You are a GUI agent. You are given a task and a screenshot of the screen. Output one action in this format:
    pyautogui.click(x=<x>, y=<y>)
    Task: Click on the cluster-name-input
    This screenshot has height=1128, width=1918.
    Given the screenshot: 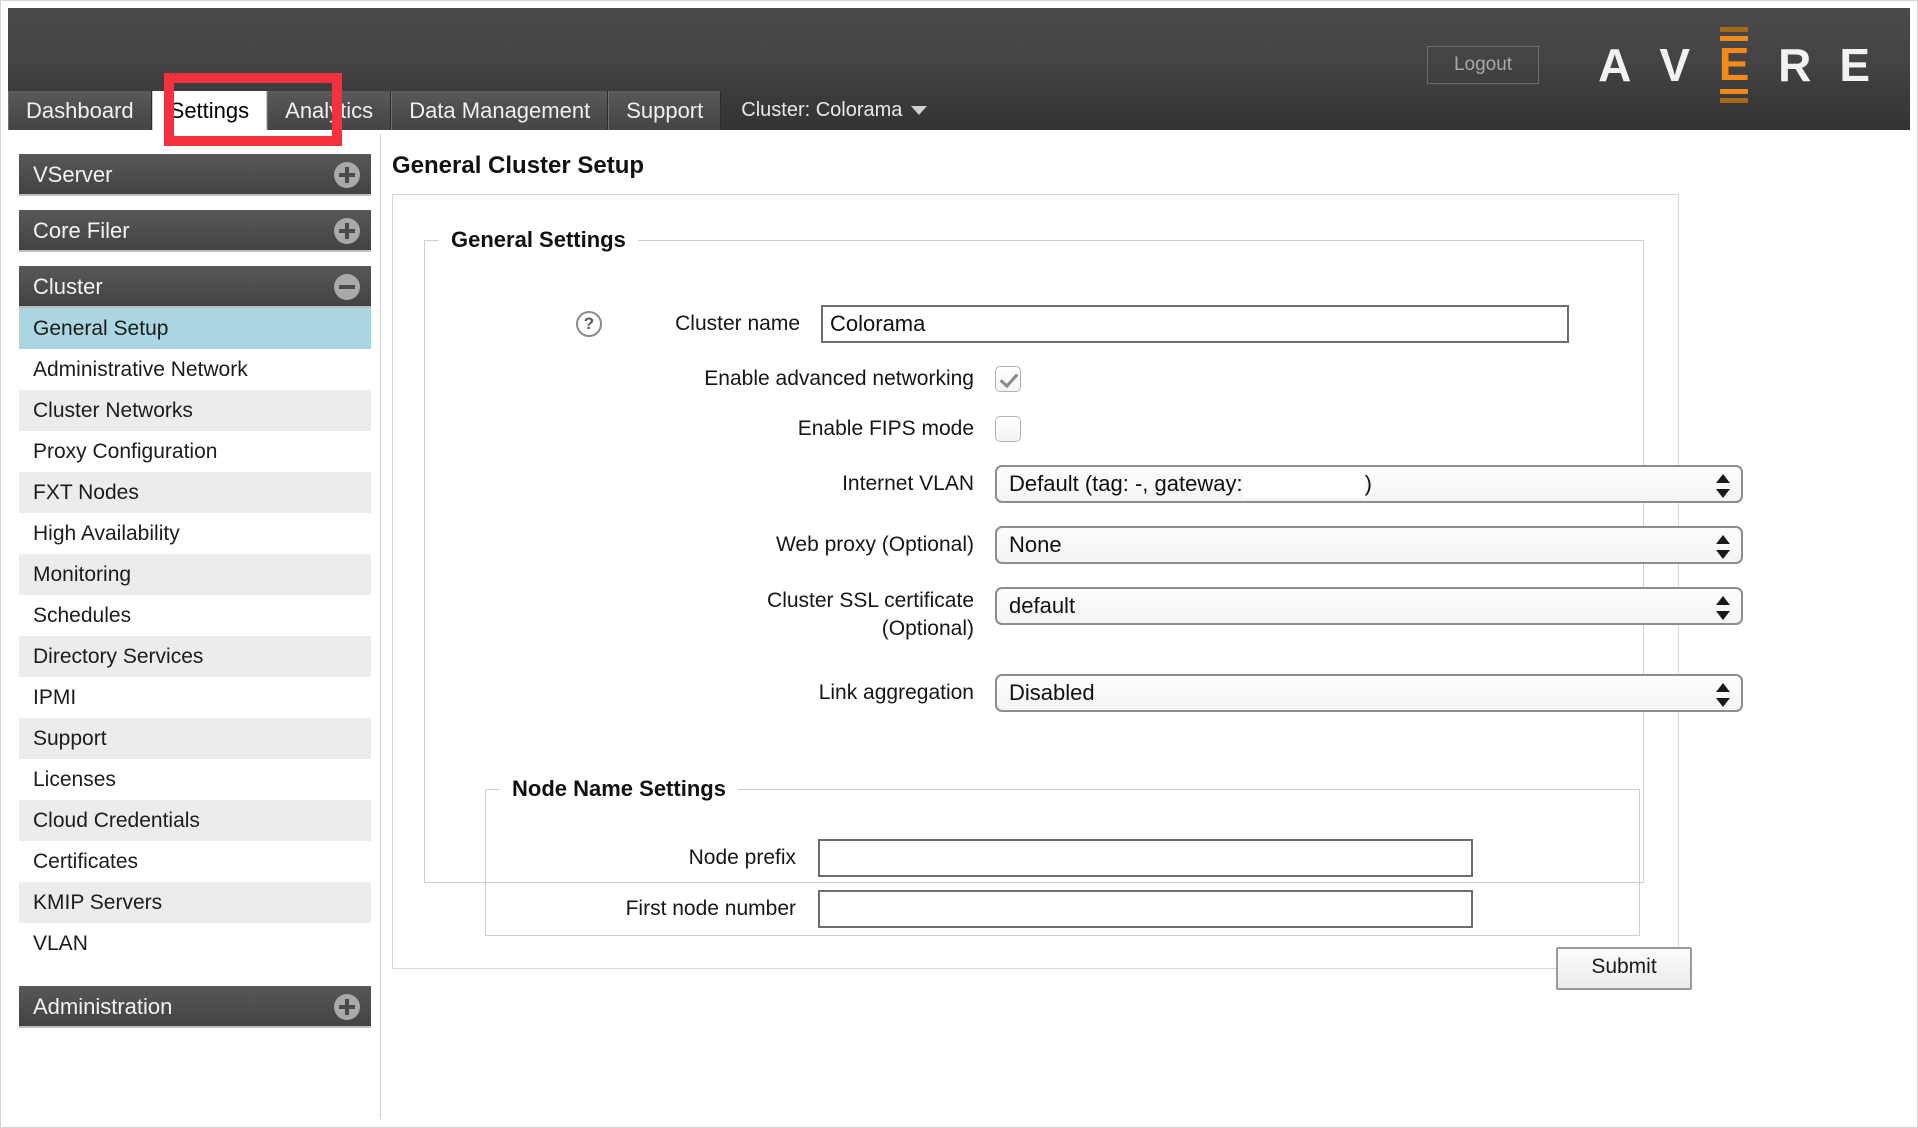 What is the action you would take?
    pyautogui.click(x=1195, y=324)
    